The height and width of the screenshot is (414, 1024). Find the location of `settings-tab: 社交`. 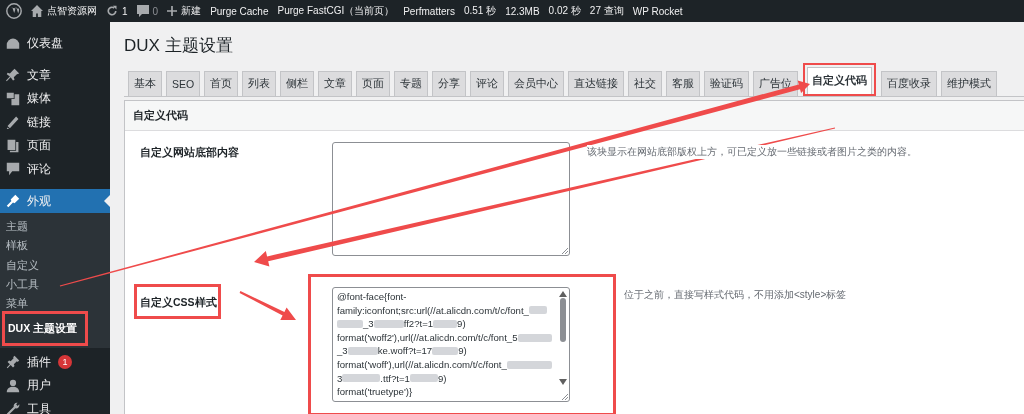

settings-tab: 社交 is located at coordinates (645, 83).